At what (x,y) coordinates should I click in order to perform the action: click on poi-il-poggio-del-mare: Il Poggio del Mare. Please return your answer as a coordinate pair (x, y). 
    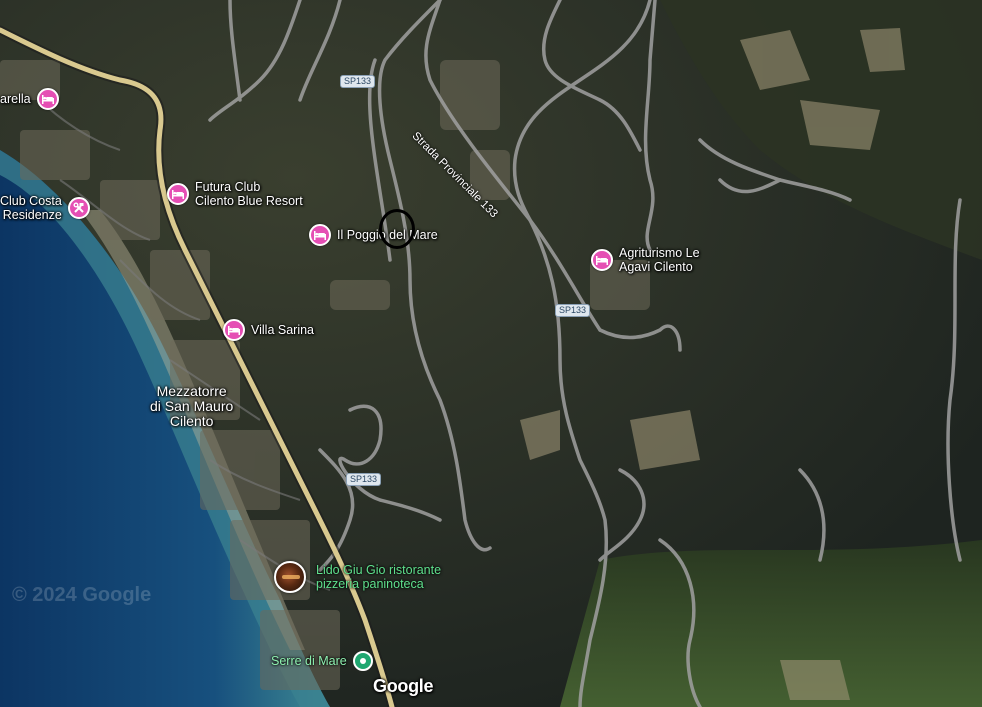
    Looking at the image, I should click on (373, 235).